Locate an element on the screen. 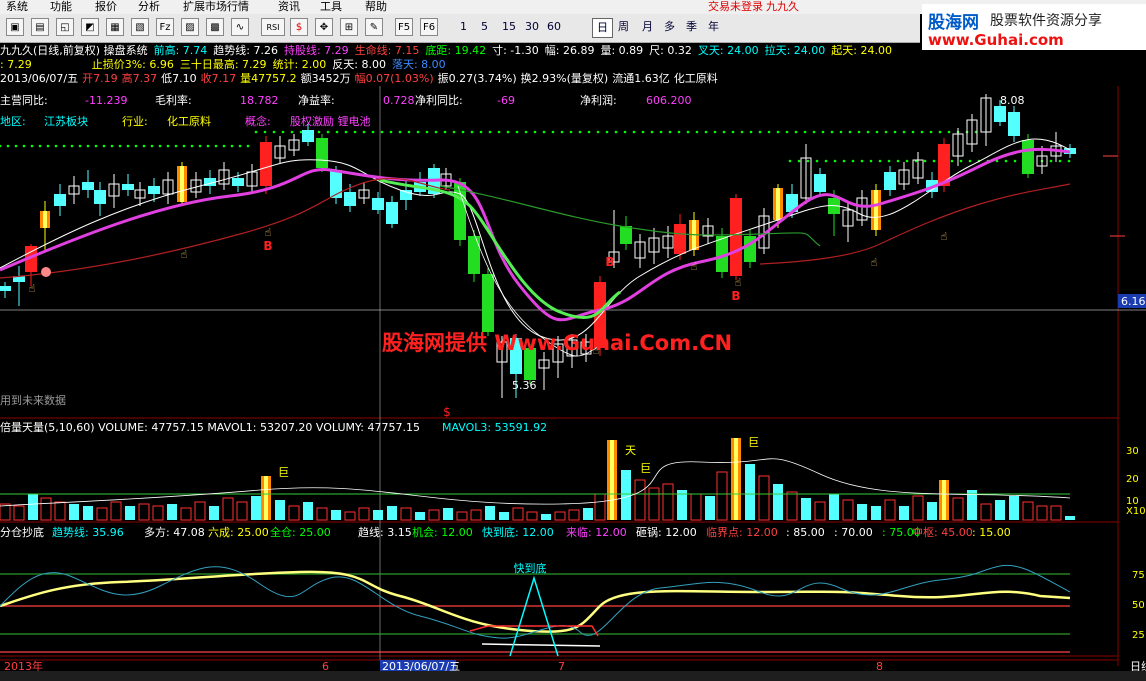 This screenshot has width=1146, height=681. menu-item: 分析 is located at coordinates (149, 6).